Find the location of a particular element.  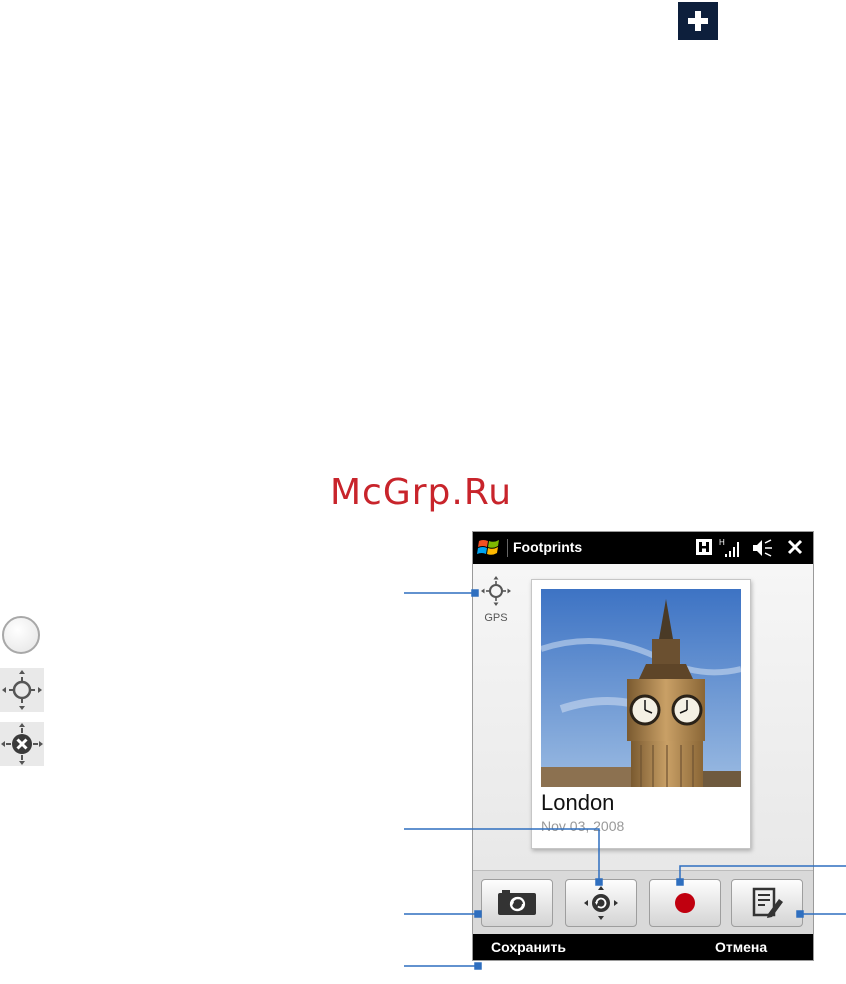

signal-strength-icon: H is located at coordinates (729, 547).